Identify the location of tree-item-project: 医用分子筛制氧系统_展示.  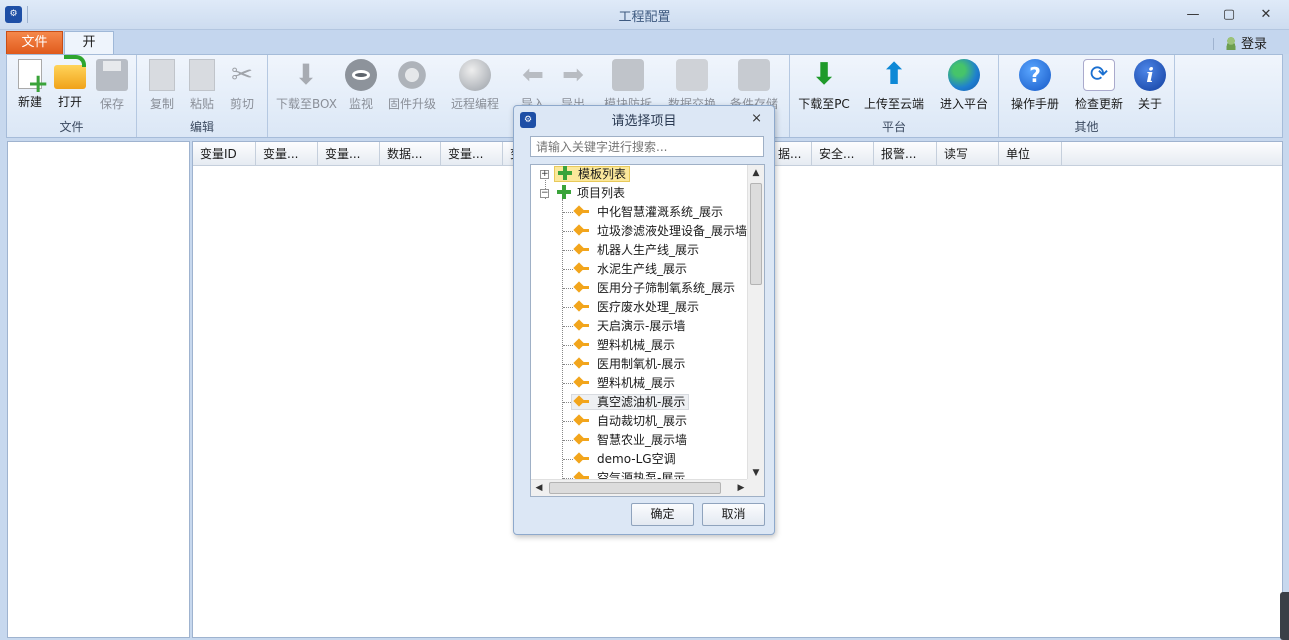
(655, 288).